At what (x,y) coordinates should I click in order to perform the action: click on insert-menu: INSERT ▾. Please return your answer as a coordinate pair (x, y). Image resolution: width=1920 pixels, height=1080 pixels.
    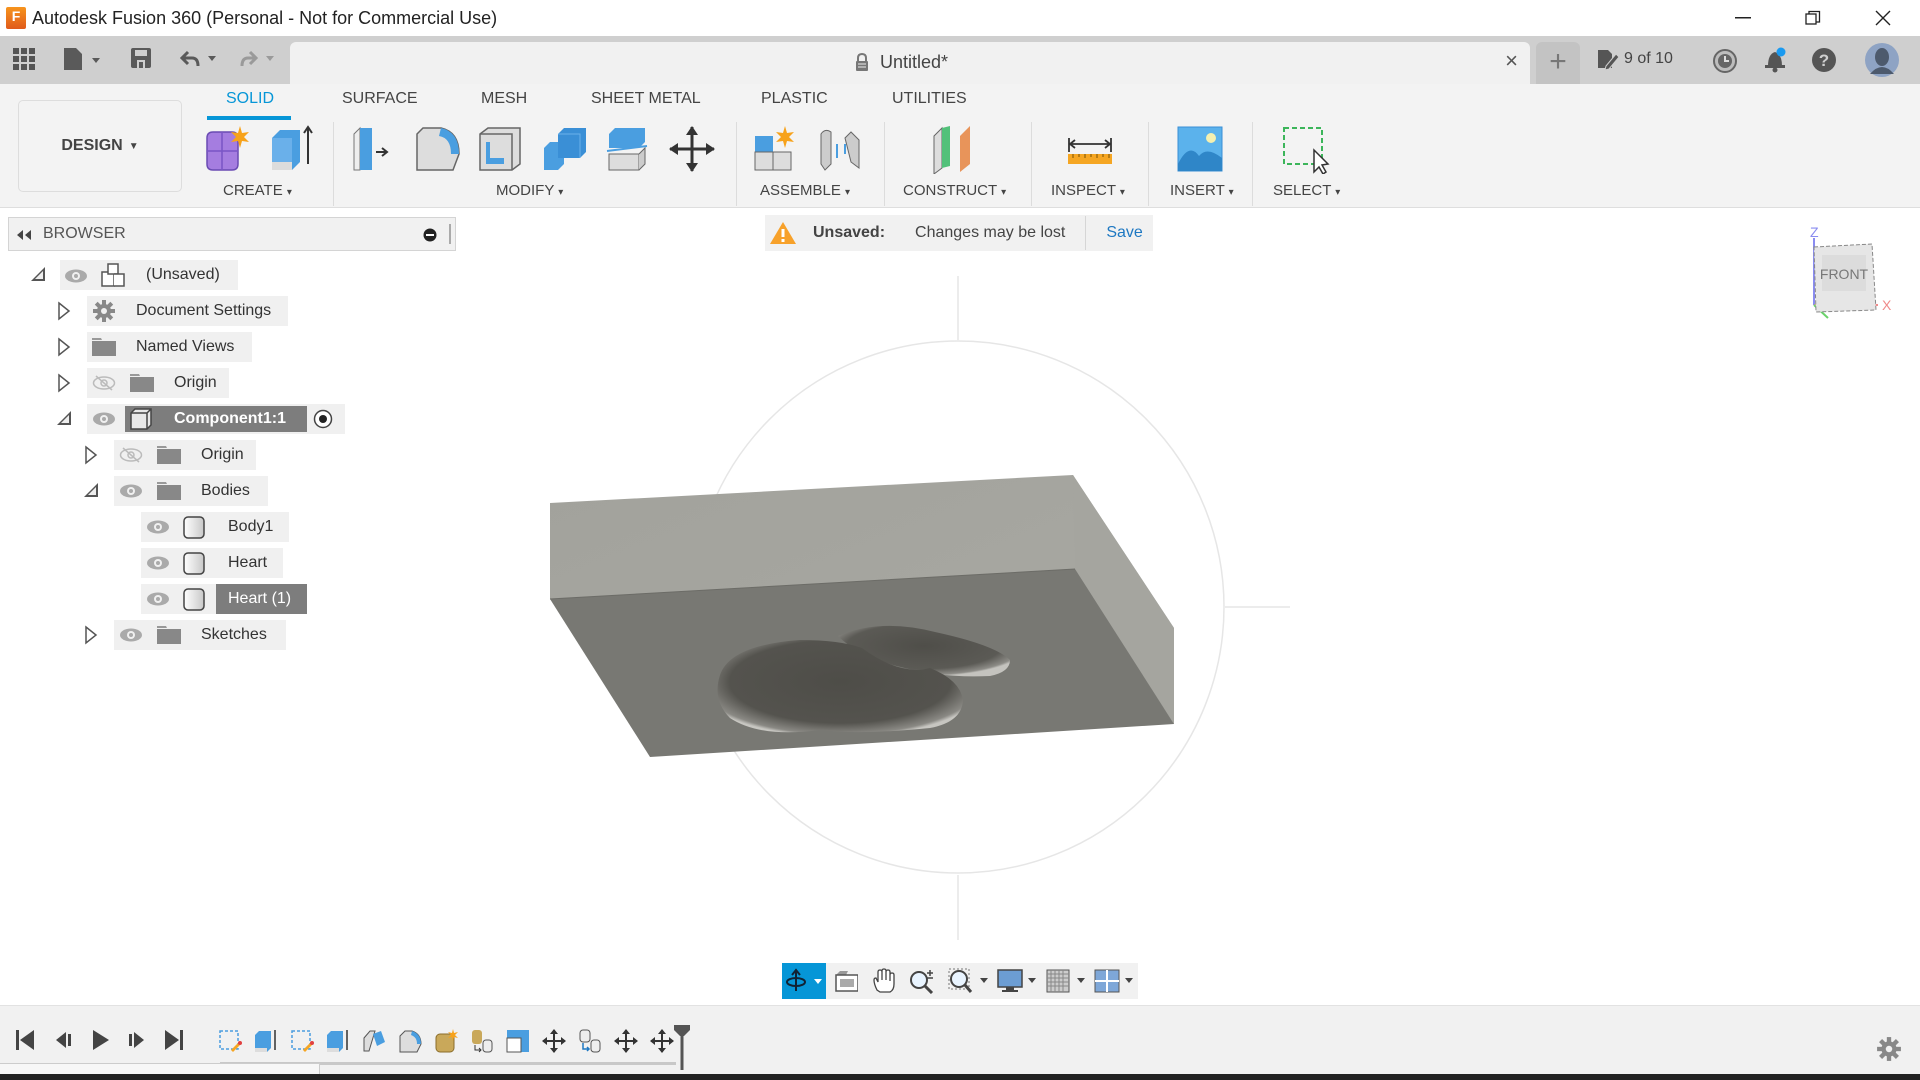
    Looking at the image, I should click on (1202, 190).